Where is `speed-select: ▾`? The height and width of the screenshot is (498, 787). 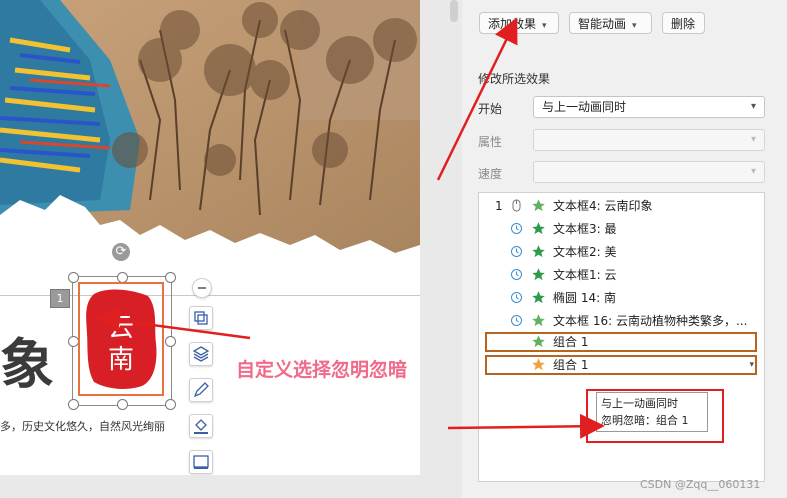
speed-select: ▾ is located at coordinates (649, 172).